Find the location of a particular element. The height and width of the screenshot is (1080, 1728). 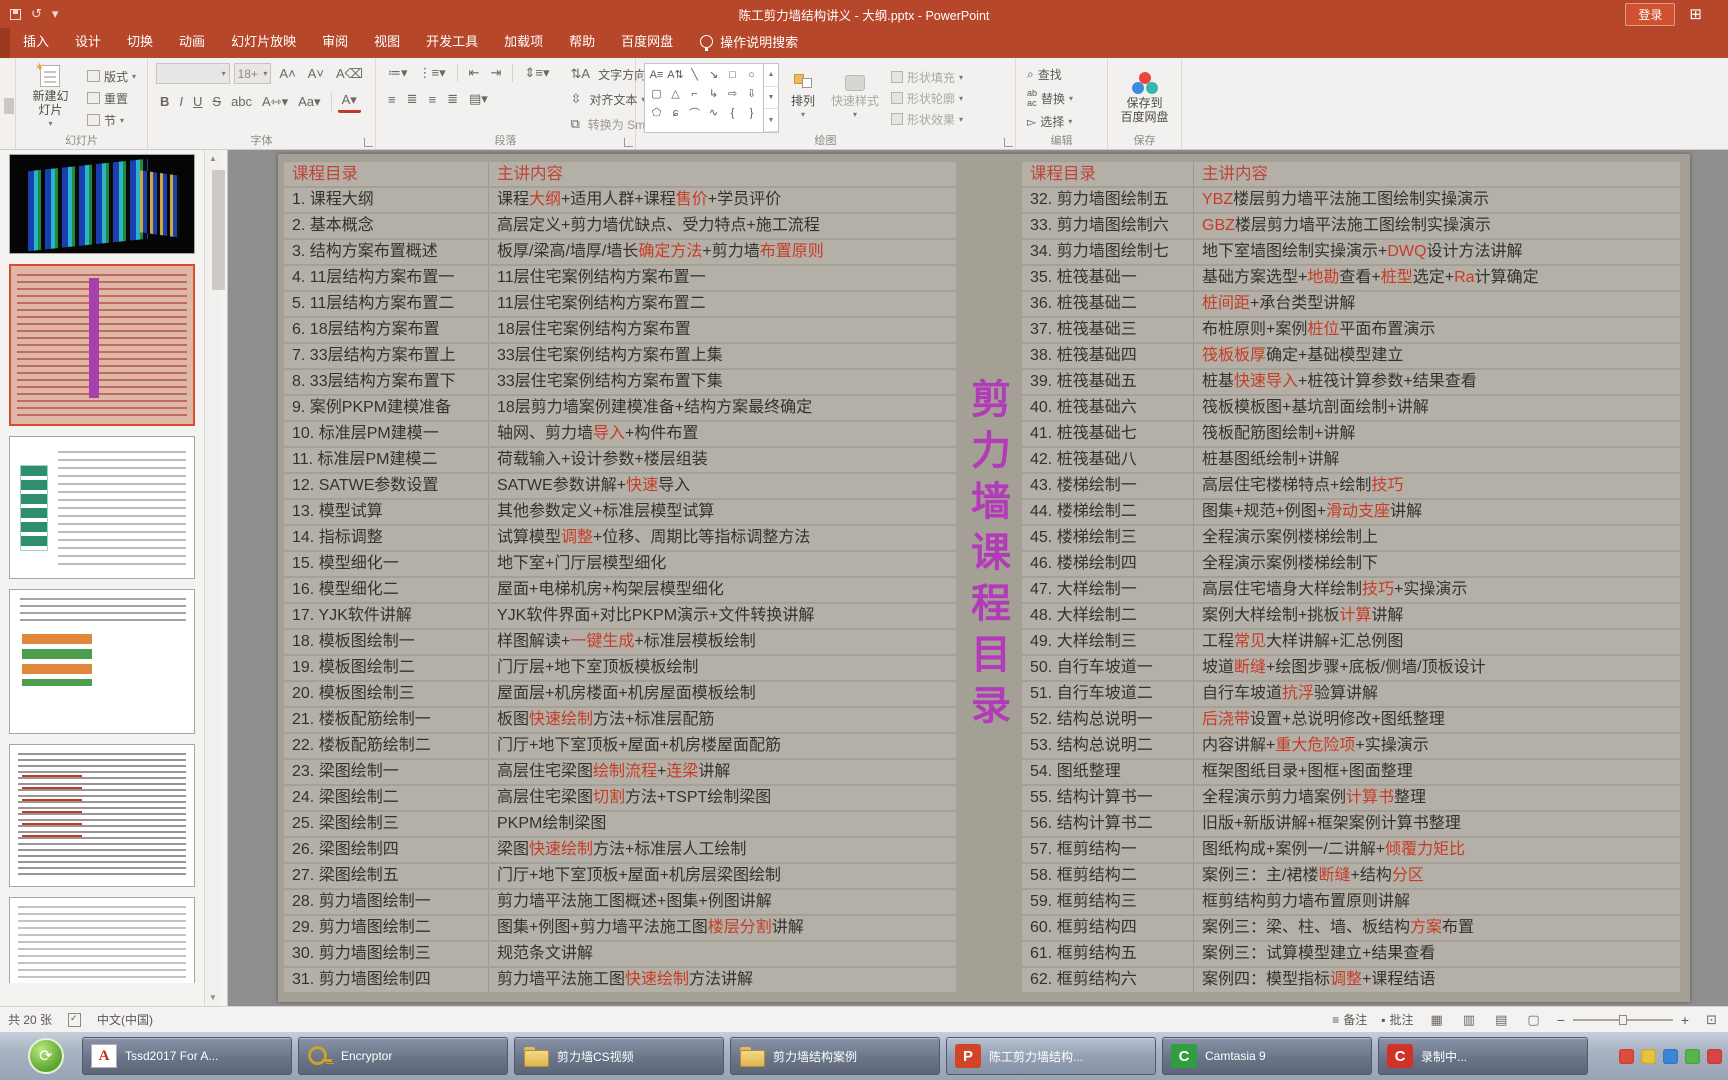

shape-brace-right-icon: } is located at coordinates (752, 113).